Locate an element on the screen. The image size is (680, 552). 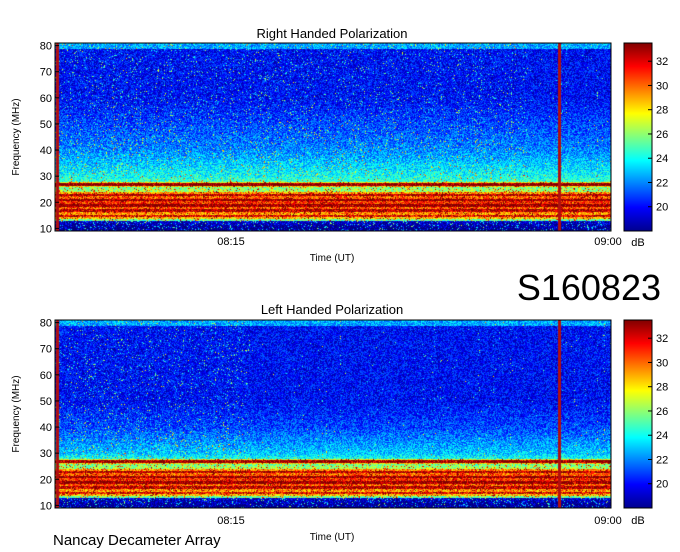
instrument-label: Nancay Decameter Array is located at coordinates (137, 540).